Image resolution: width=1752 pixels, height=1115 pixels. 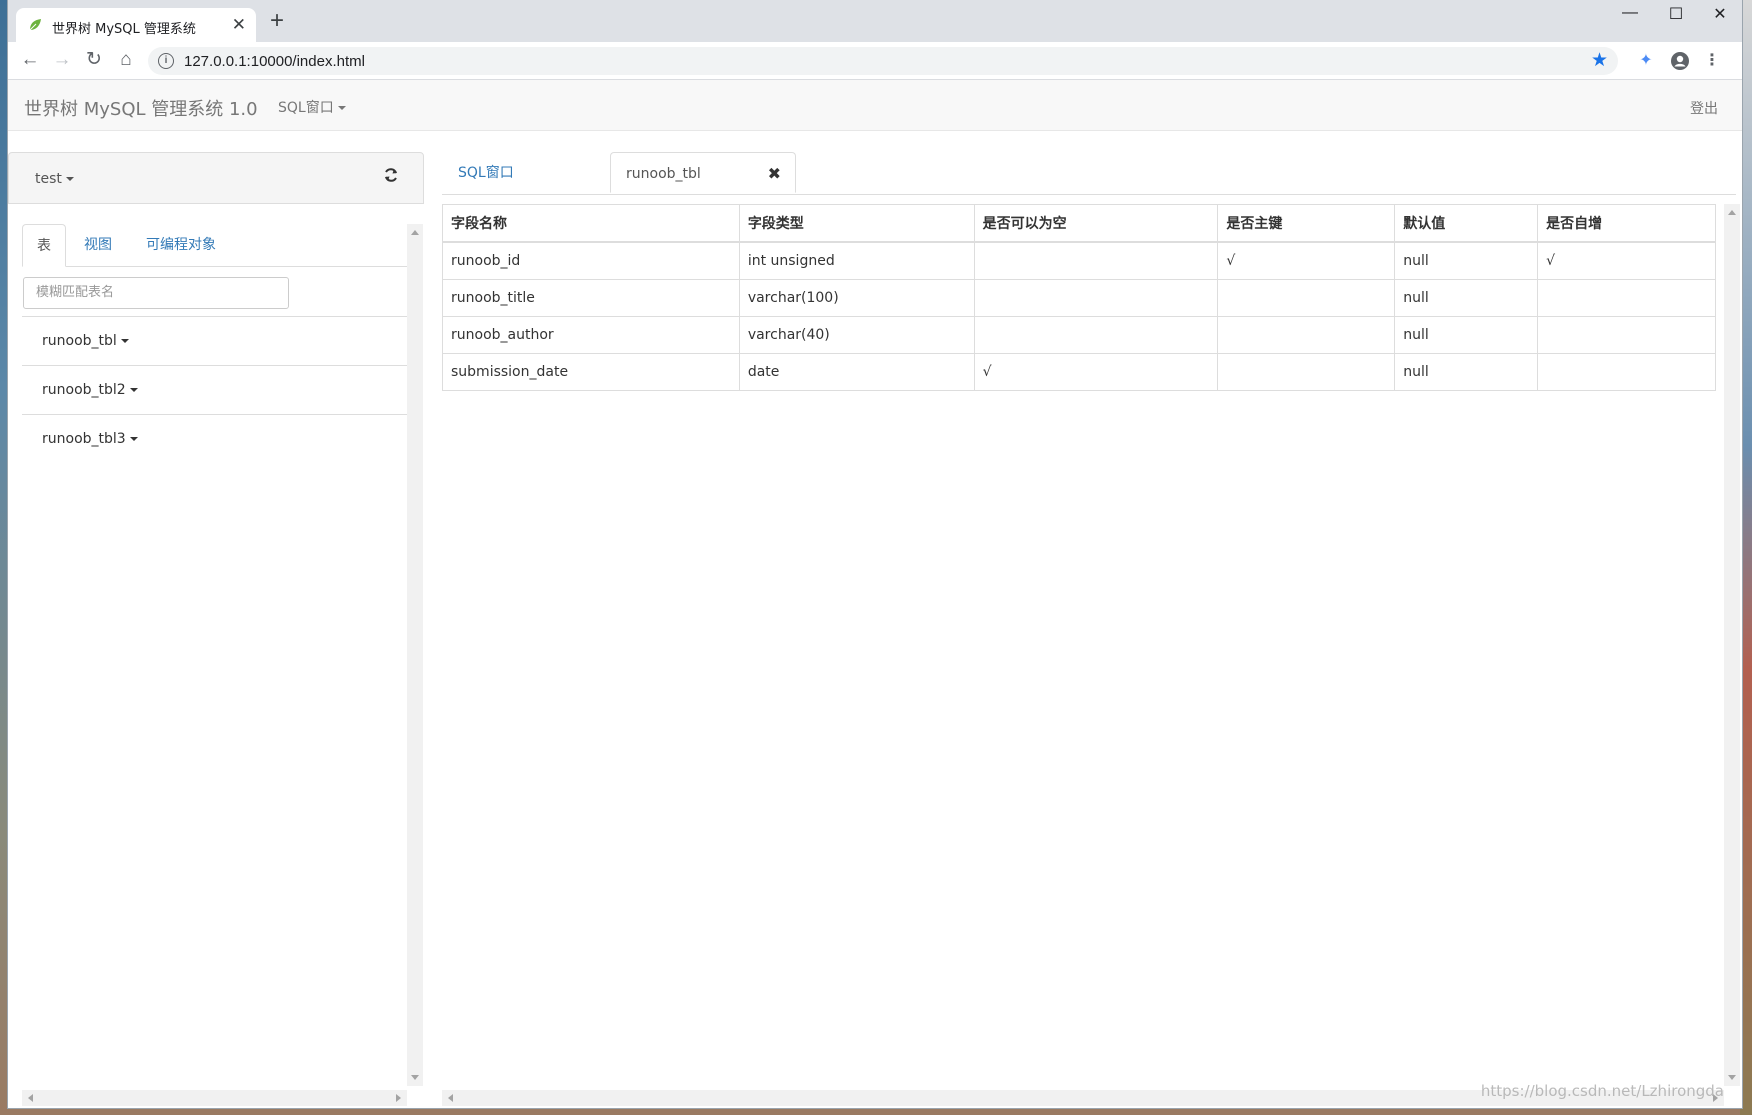 What do you see at coordinates (1602, 1091) in the screenshot?
I see `watermark-text: https://blog.csdn.net/Lzhirongda` at bounding box center [1602, 1091].